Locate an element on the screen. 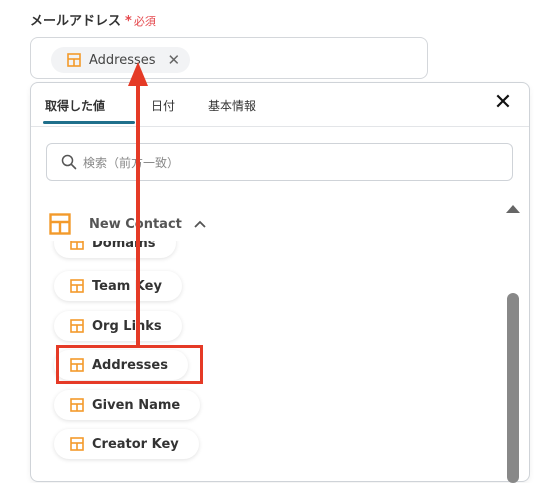 The width and height of the screenshot is (550, 483). chevron-up-icon is located at coordinates (200, 224).